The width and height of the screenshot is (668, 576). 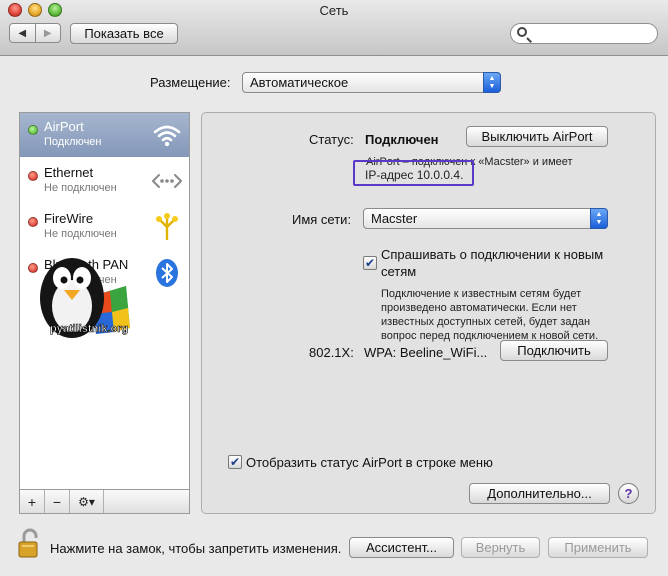 What do you see at coordinates (394, 218) in the screenshot?
I see `network-name-value: Macster` at bounding box center [394, 218].